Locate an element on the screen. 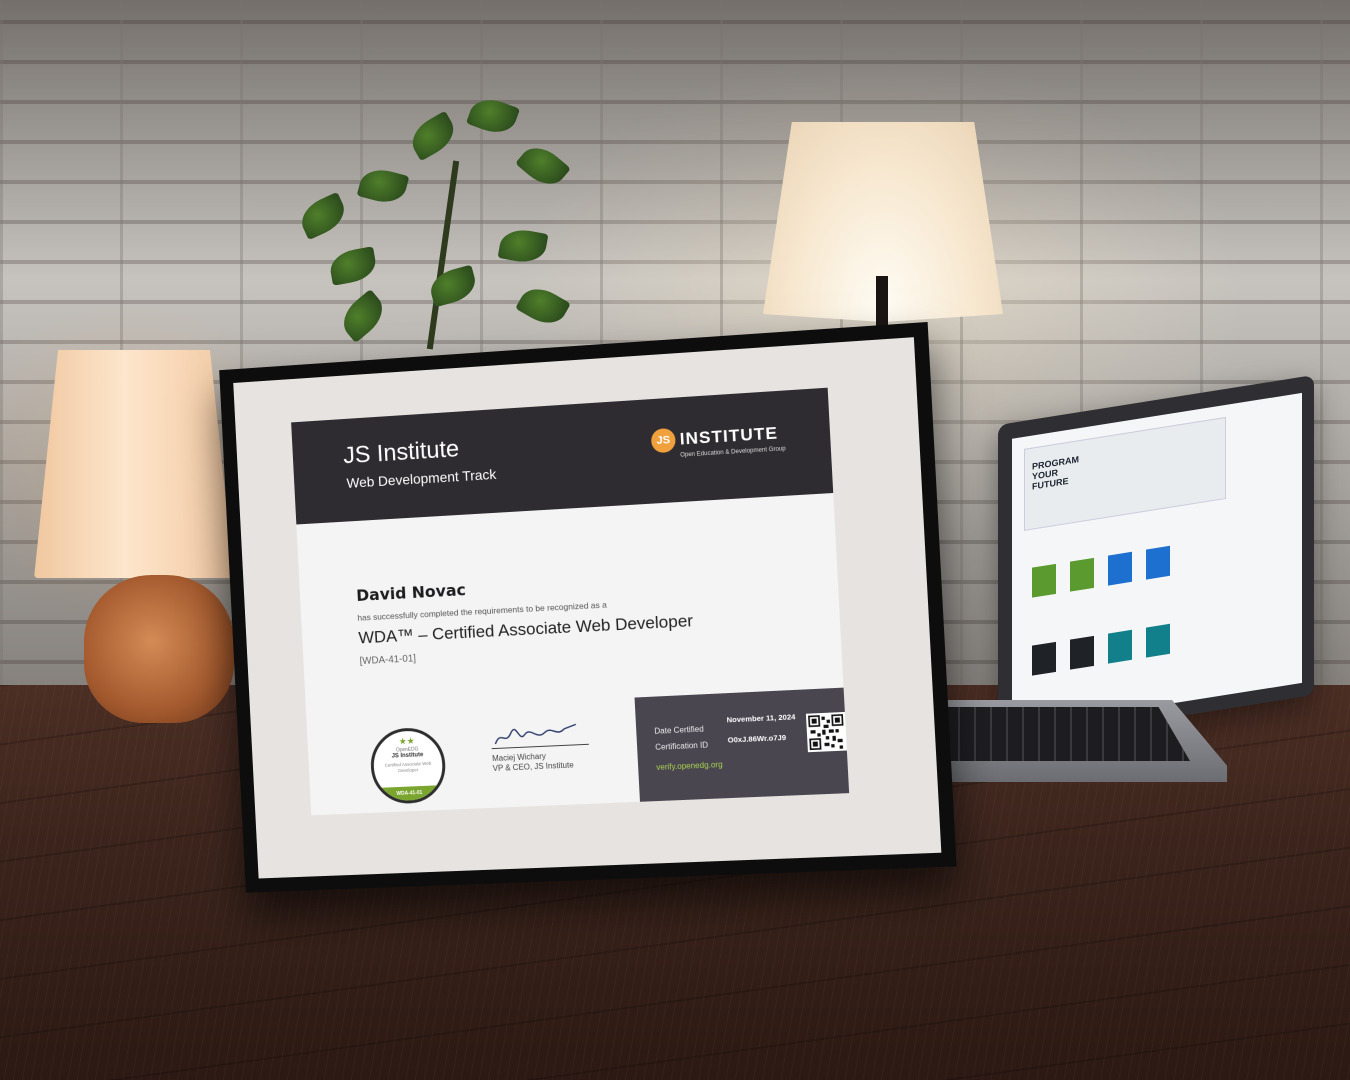  laptop-screen: PROGRAM YOUR FUTURE is located at coordinates (1156, 560).